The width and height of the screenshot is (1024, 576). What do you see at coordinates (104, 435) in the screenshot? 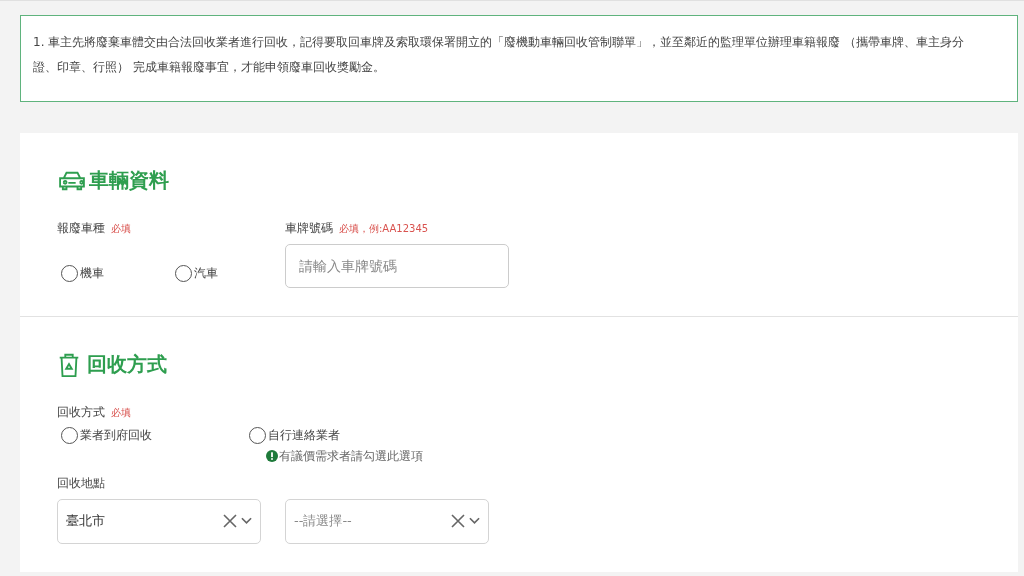
I see `radio-option: 業者到府回收` at bounding box center [104, 435].